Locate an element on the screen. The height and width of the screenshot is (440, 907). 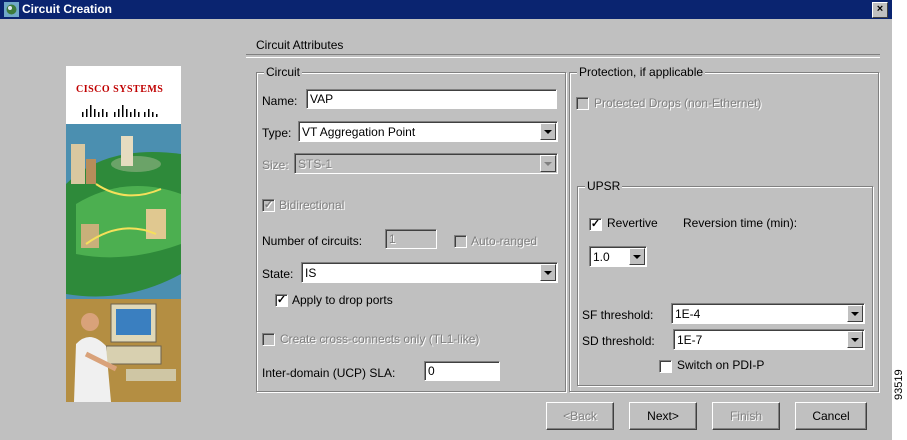
title-bar: Circuit Creation × is located at coordinates (446, 9).